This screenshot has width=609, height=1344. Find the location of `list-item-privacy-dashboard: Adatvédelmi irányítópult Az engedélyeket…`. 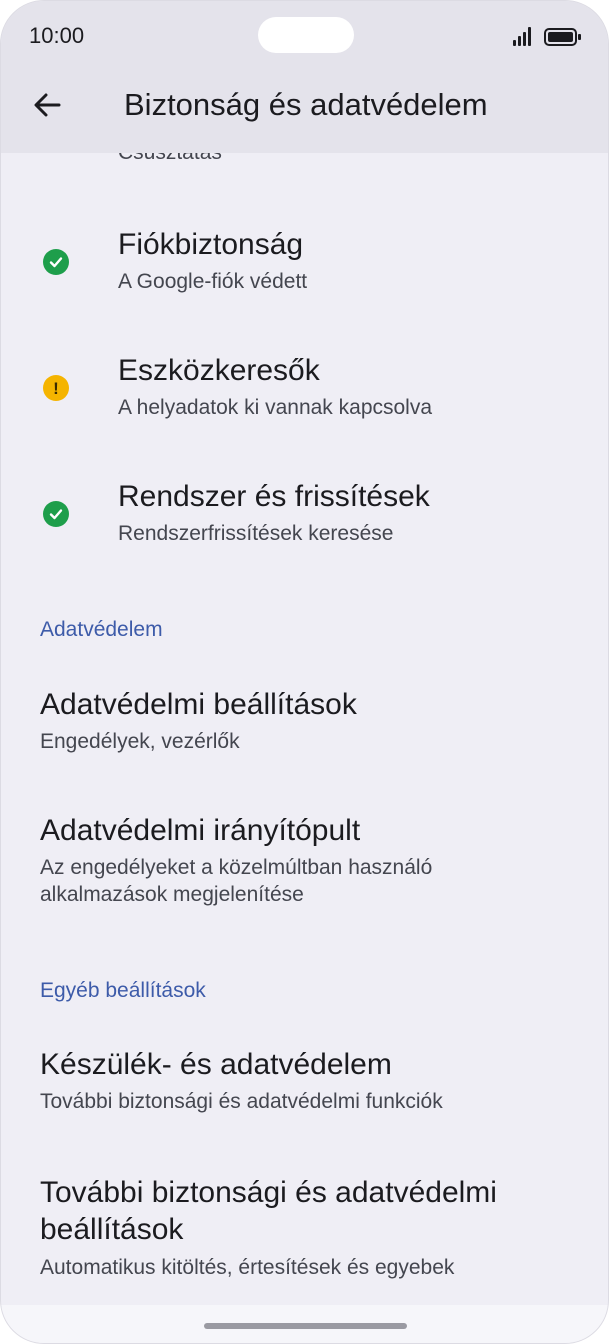

list-item-privacy-dashboard: Adatvédelmi irányítópult Az engedélyeket… is located at coordinates (304, 864).